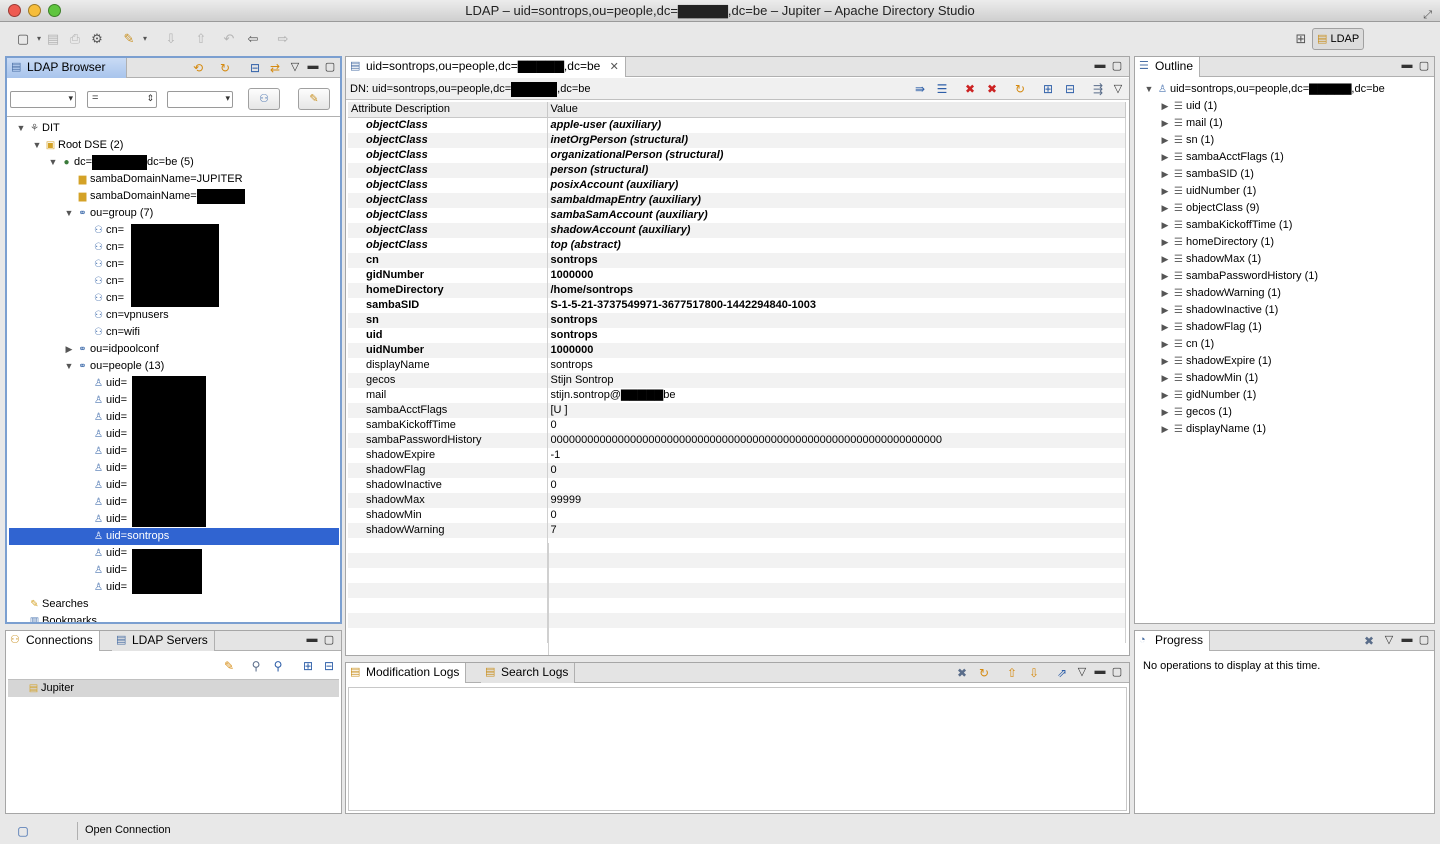  Describe the element at coordinates (75, 39) in the screenshot. I see `print-icon: ⎙` at that location.